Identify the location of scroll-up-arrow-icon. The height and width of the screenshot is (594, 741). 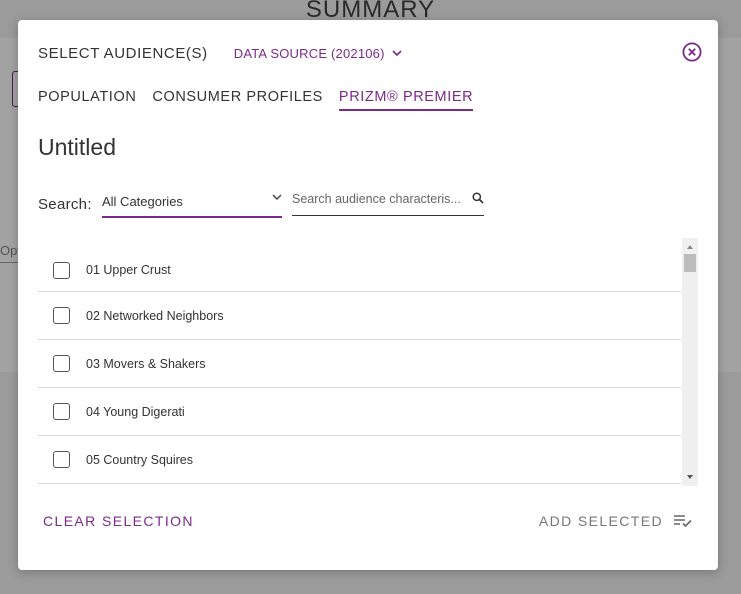
(690, 247).